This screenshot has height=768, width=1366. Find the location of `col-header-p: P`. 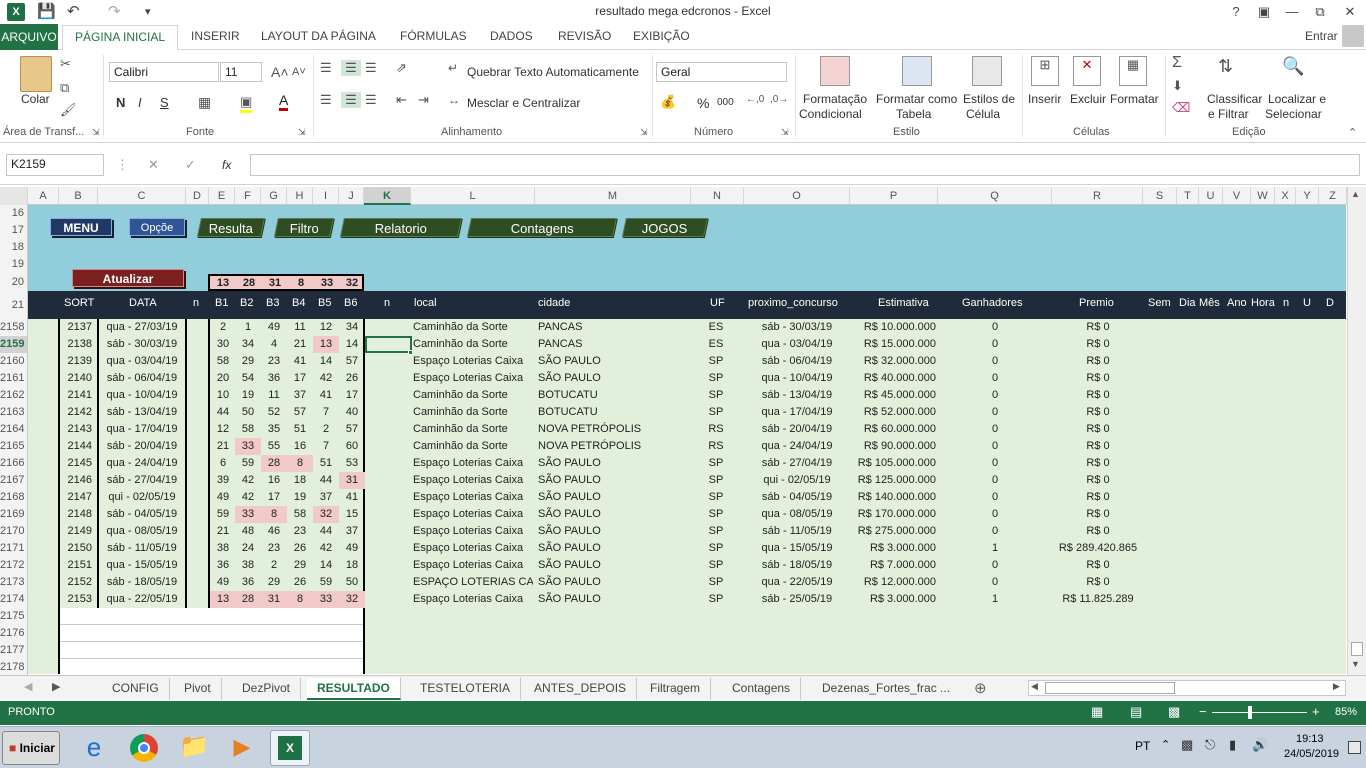

col-header-p: P is located at coordinates (894, 196).